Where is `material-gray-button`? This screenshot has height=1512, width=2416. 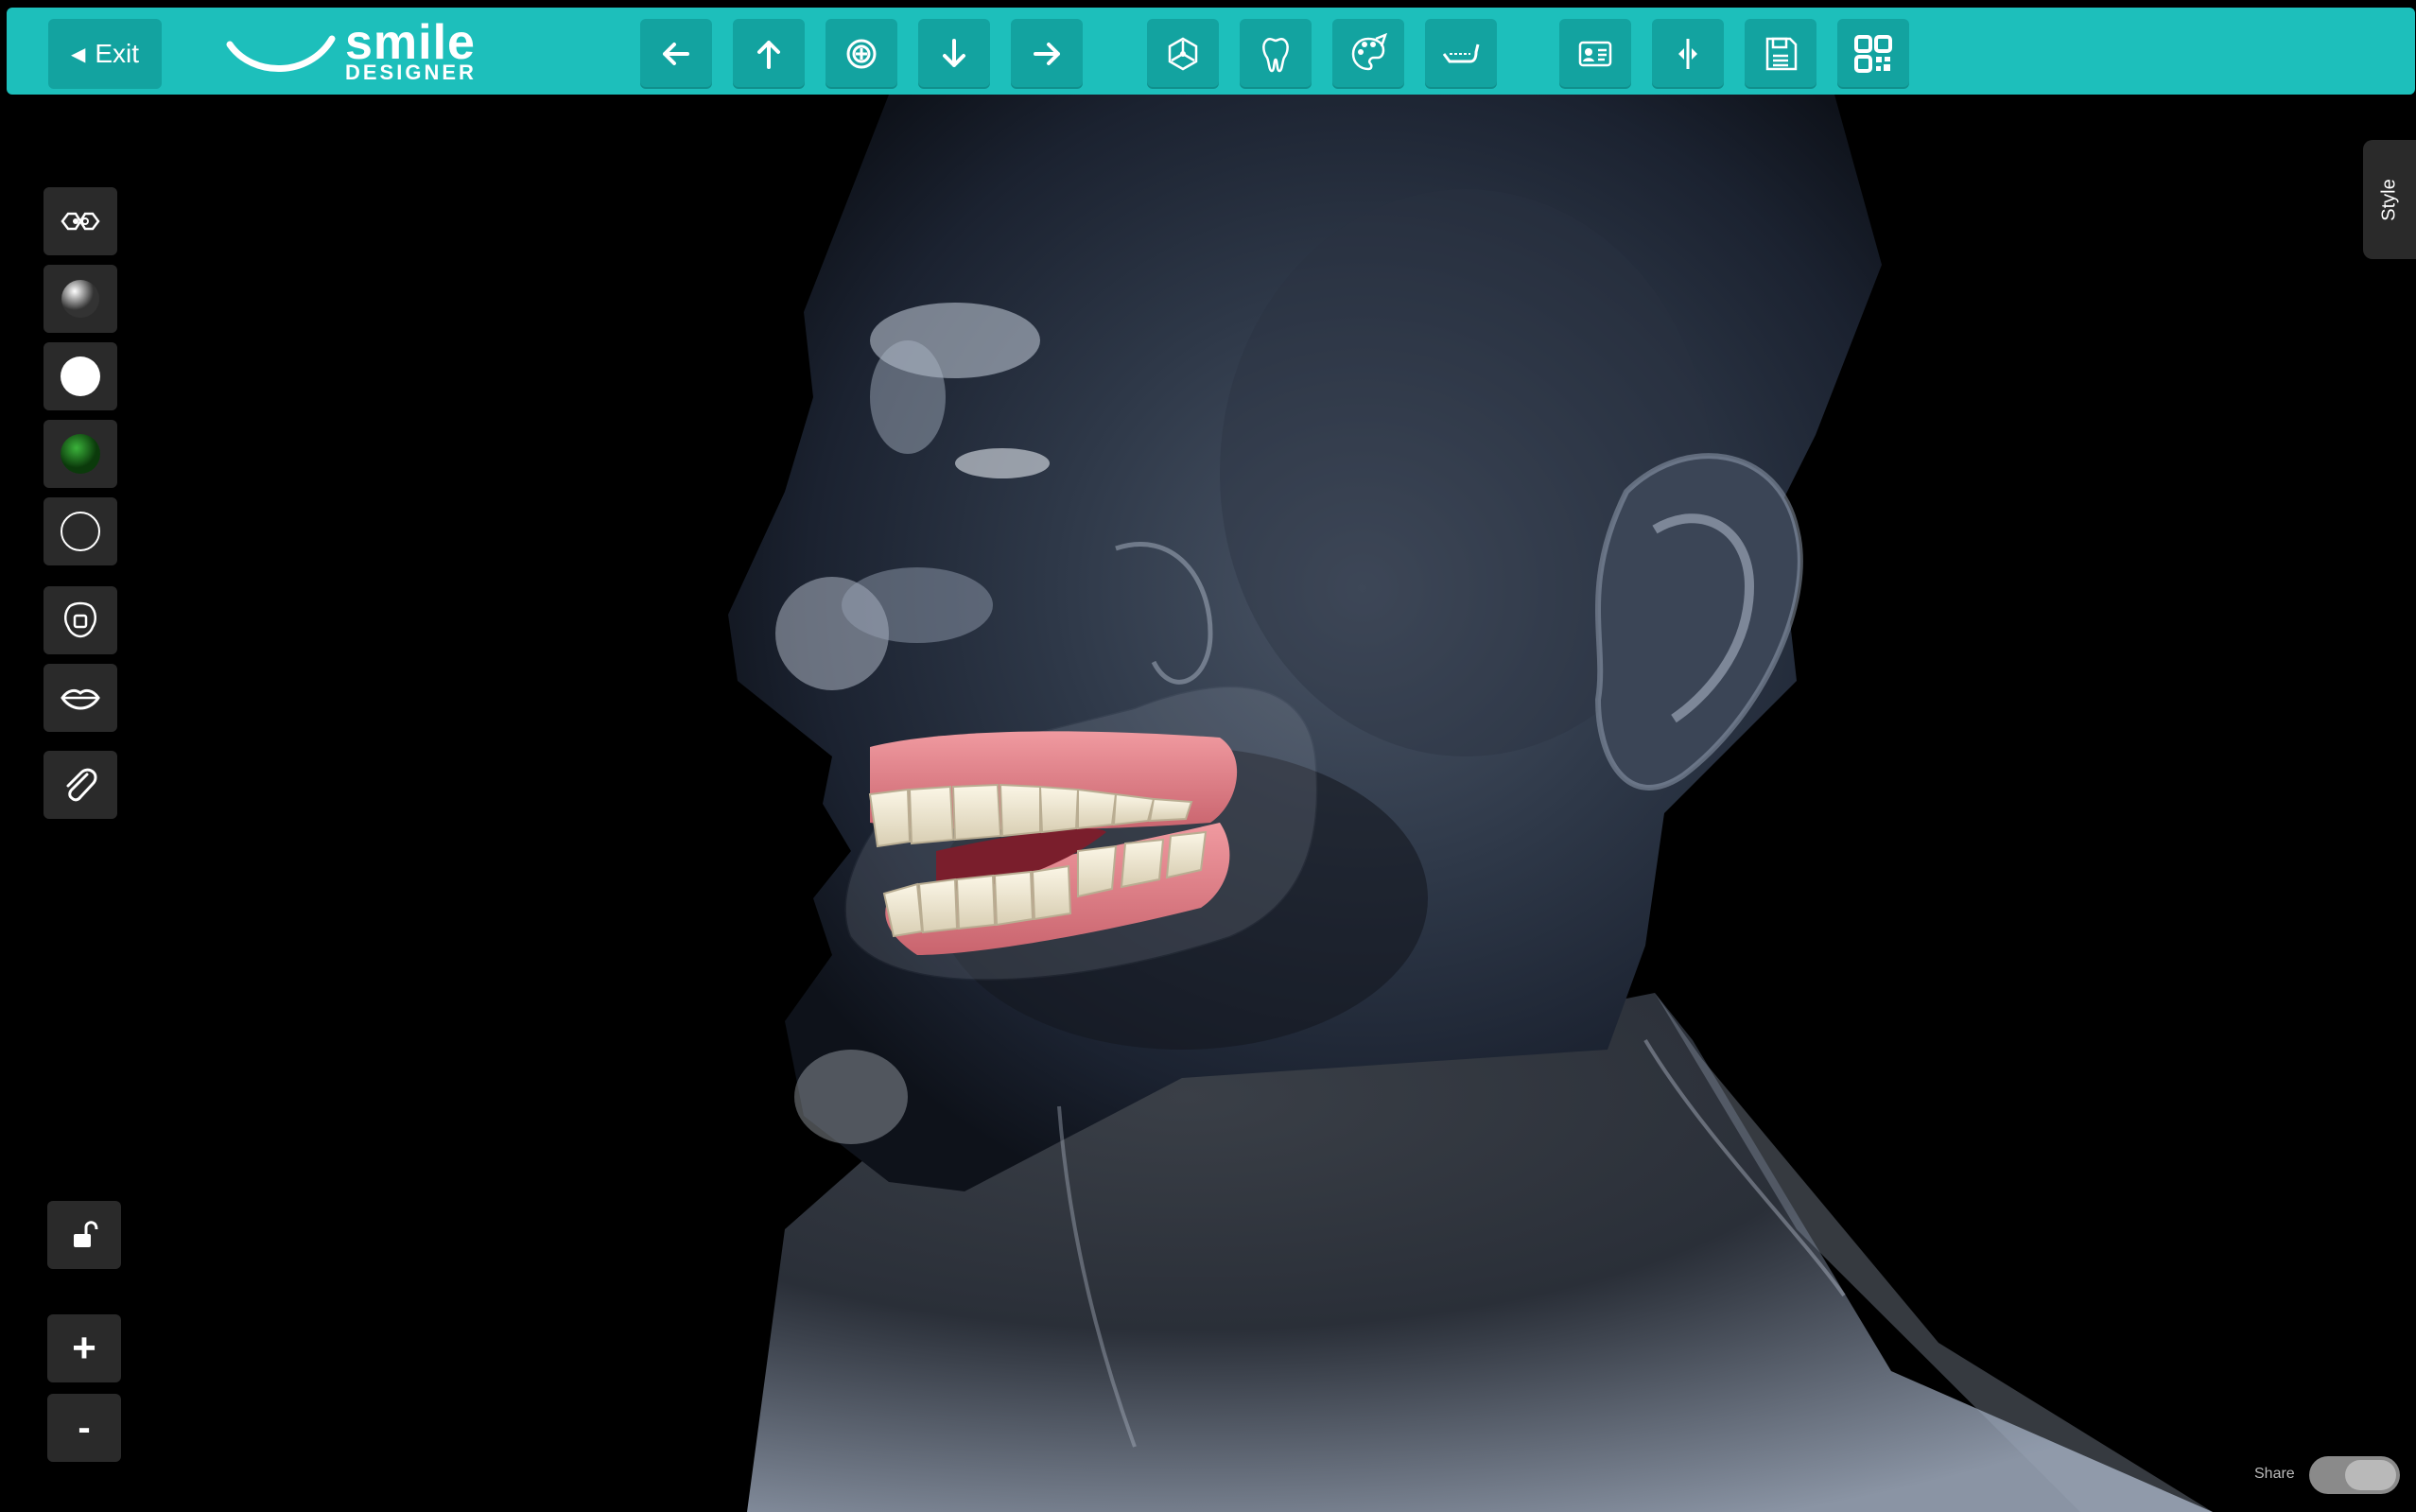
material-gray-button is located at coordinates (80, 299).